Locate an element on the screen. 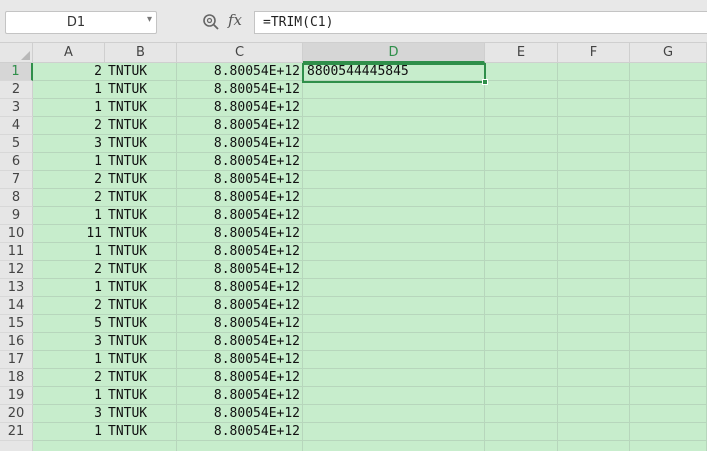  cell-d4 is located at coordinates (394, 126).